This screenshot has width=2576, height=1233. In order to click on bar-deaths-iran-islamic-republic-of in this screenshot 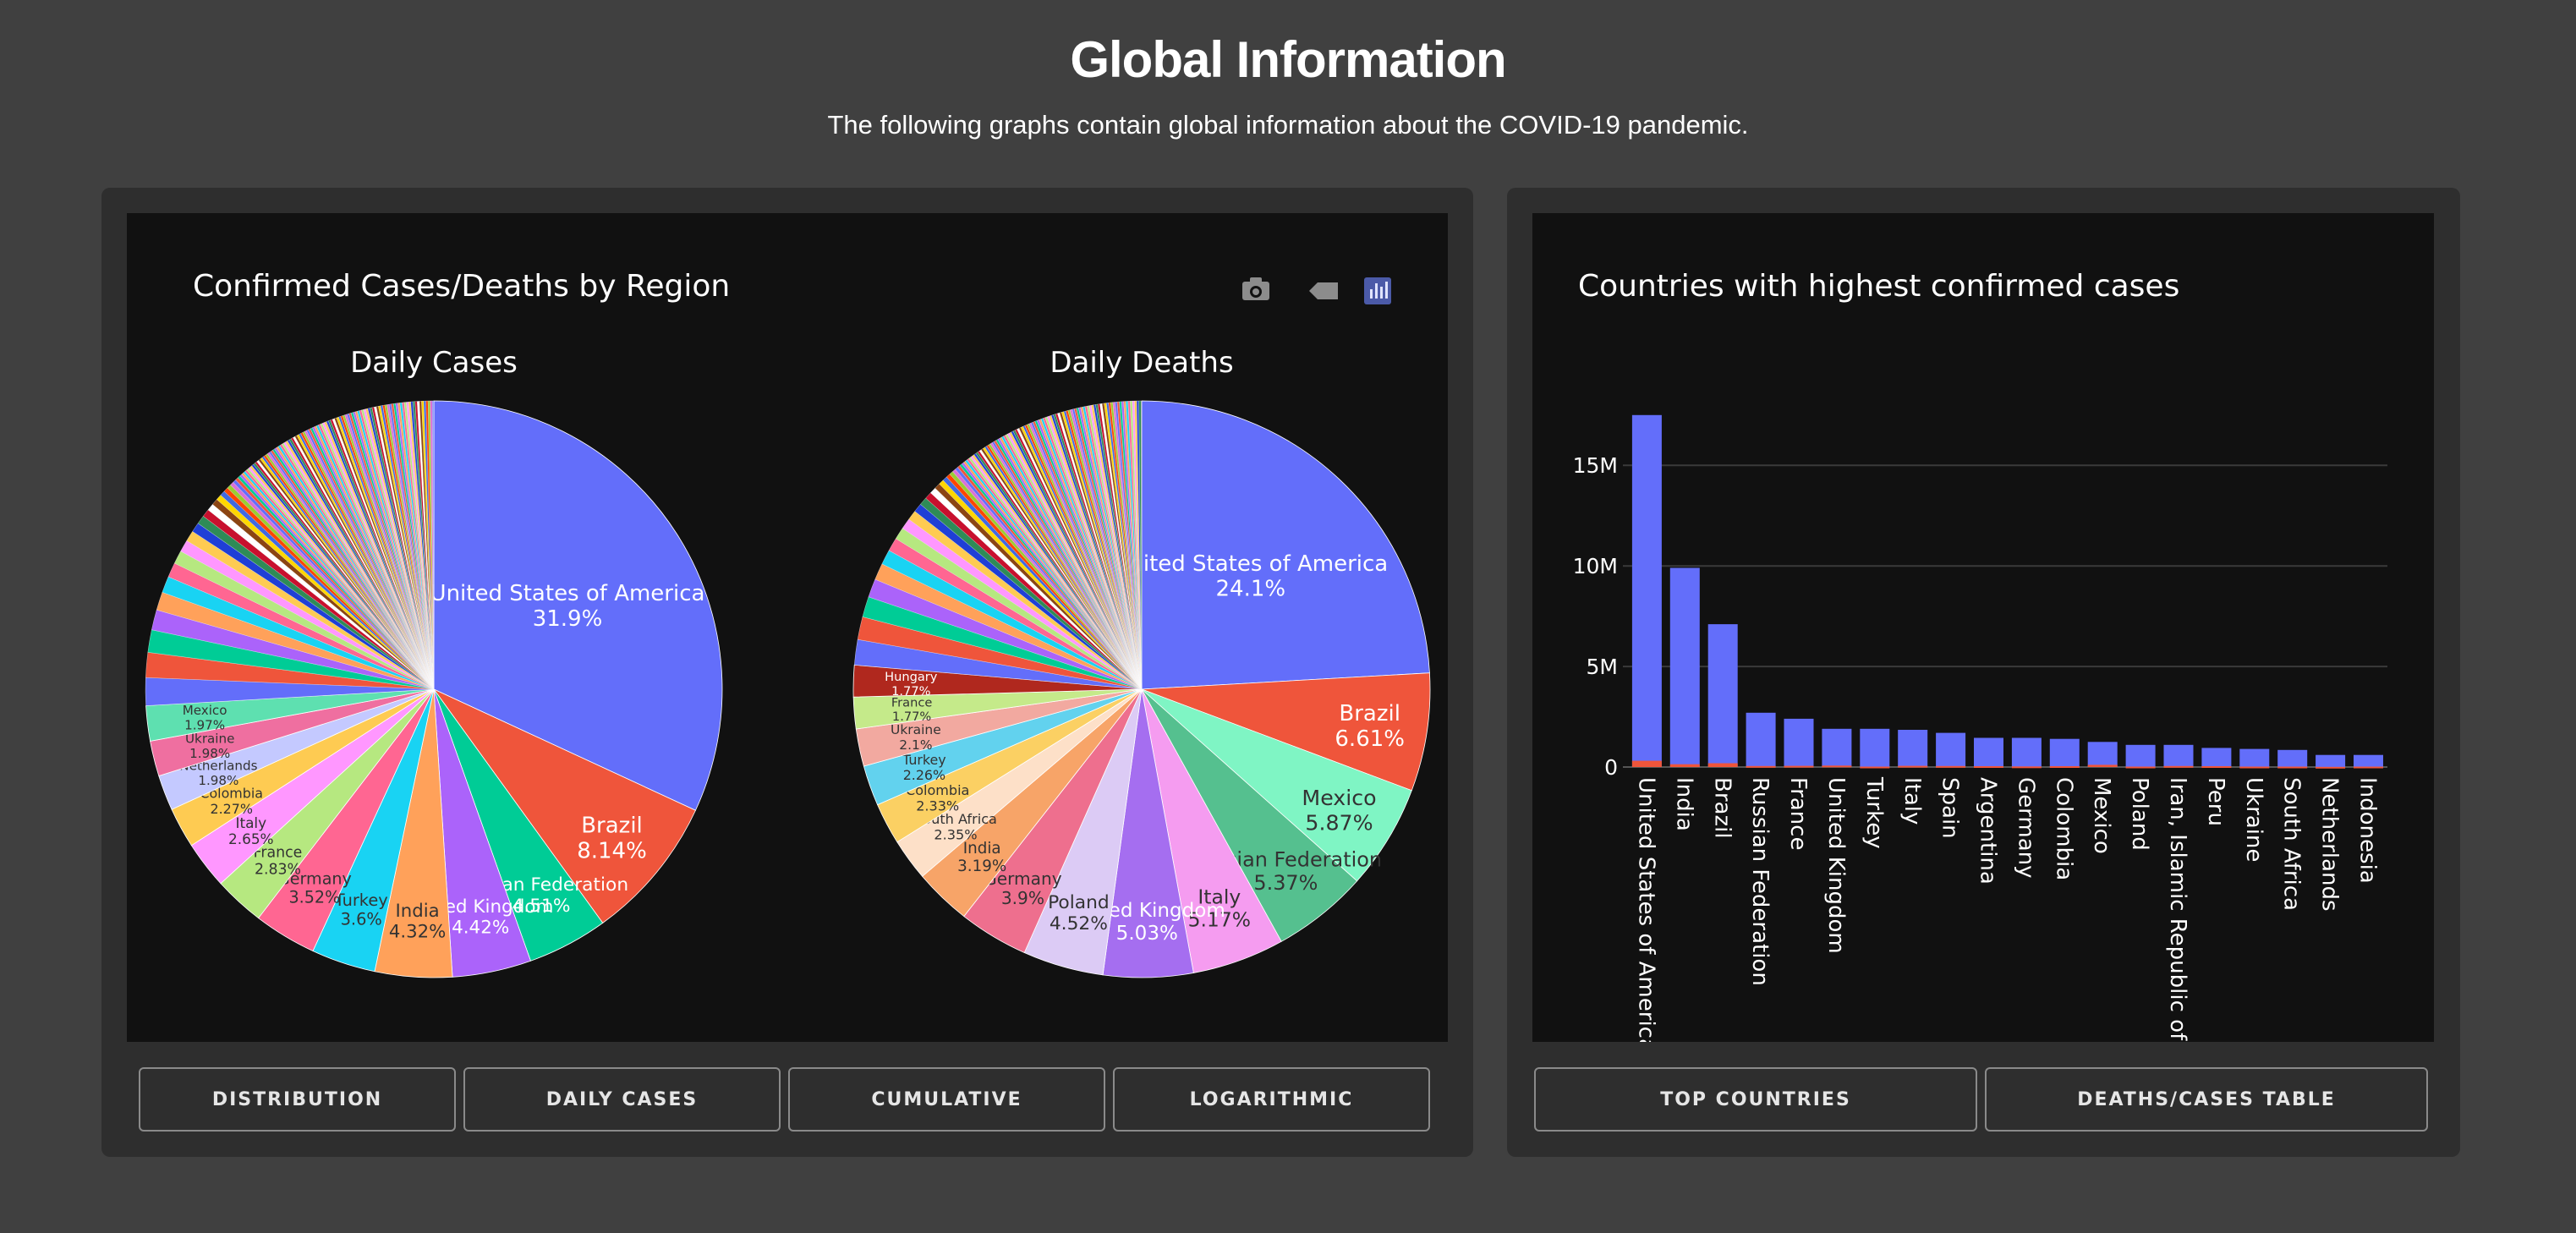, I will do `click(2178, 766)`.